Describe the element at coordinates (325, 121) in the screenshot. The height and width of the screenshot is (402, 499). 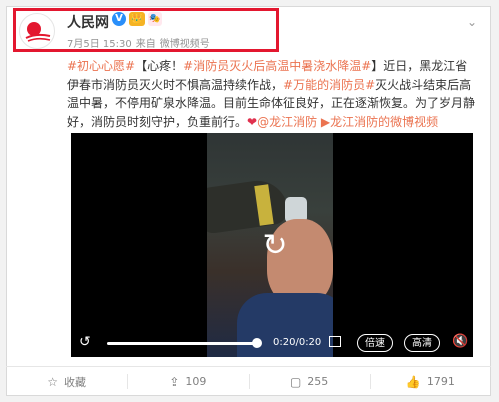
I see `video-link-icon: ▶` at that location.